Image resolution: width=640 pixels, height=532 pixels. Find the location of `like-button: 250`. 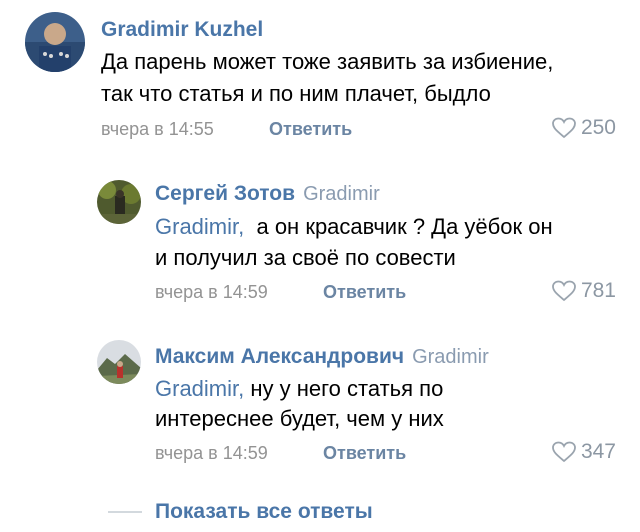

like-button: 250 is located at coordinates (583, 128).